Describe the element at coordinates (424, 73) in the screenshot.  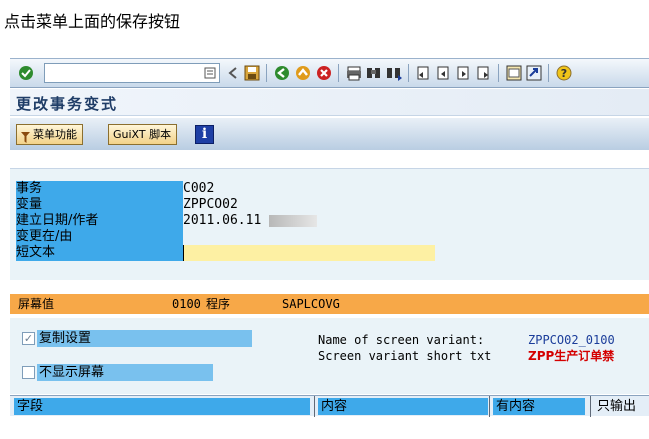
I see `first-page-icon` at that location.